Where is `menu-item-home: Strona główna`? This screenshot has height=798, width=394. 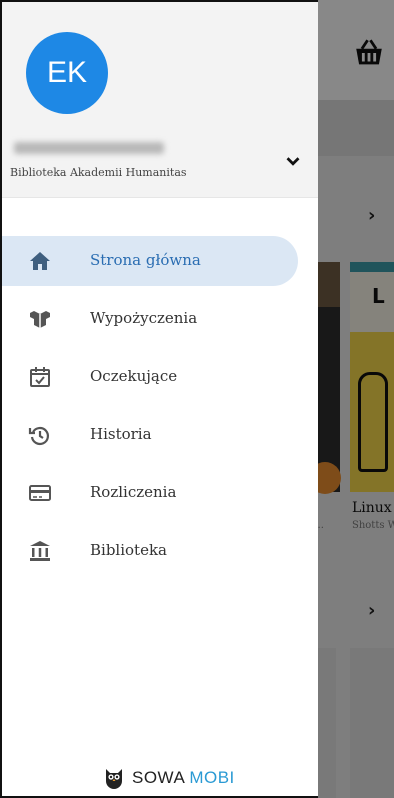
menu-item-home: Strona główna is located at coordinates (160, 265).